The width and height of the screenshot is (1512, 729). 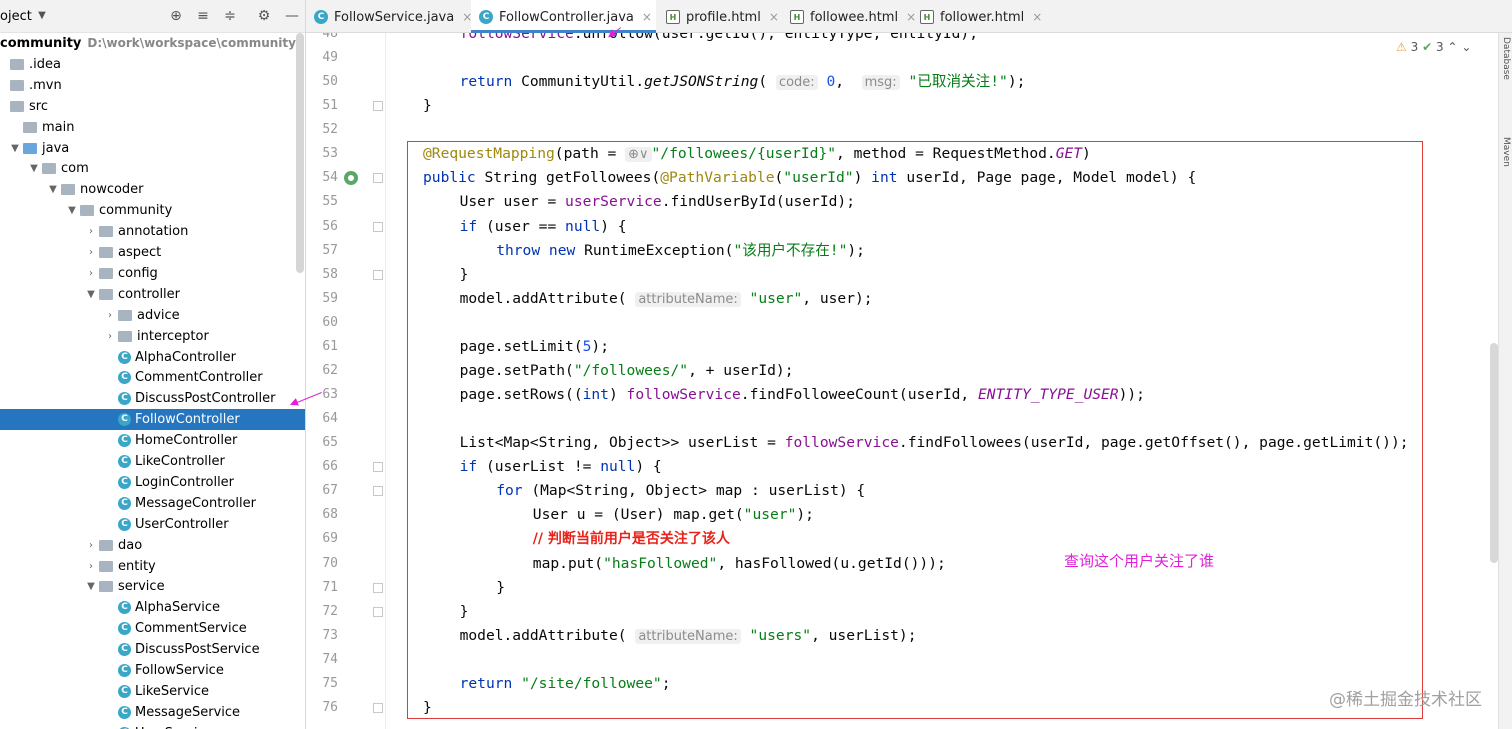 I want to click on tree-item: community D:\work\workspace\community, so click(x=148, y=43).